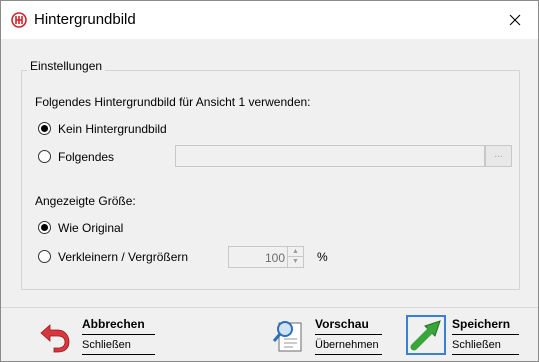 The image size is (539, 362). Describe the element at coordinates (90, 228) in the screenshot. I see `radio-original-size-label: Wie Original` at that location.